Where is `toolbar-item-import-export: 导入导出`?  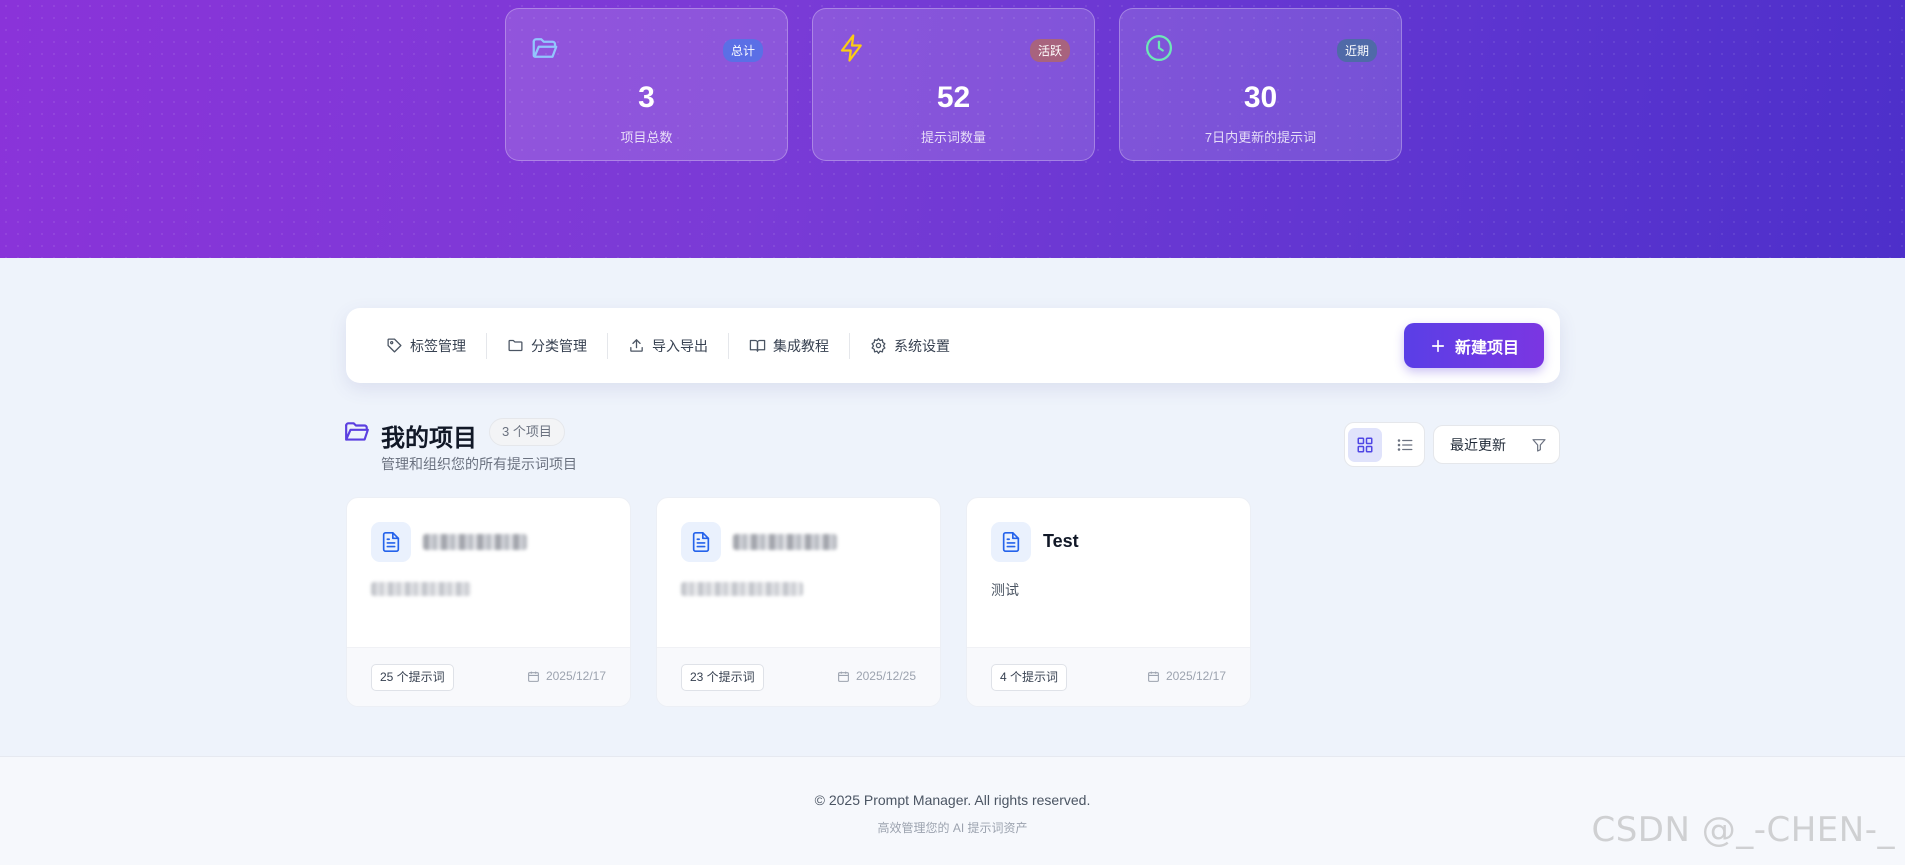 toolbar-item-import-export: 导入导出 is located at coordinates (667, 345).